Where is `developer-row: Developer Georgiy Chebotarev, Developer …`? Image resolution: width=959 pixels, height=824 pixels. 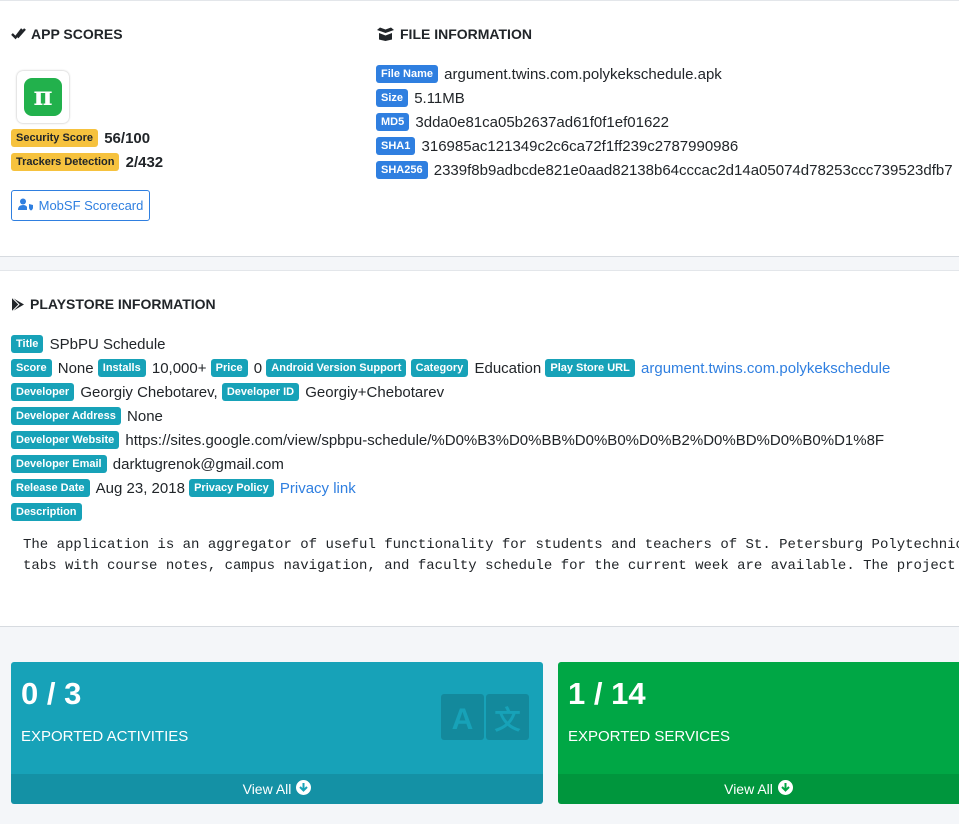
developer-row: Developer Georgiy Chebotarev, Developer … is located at coordinates (227, 393).